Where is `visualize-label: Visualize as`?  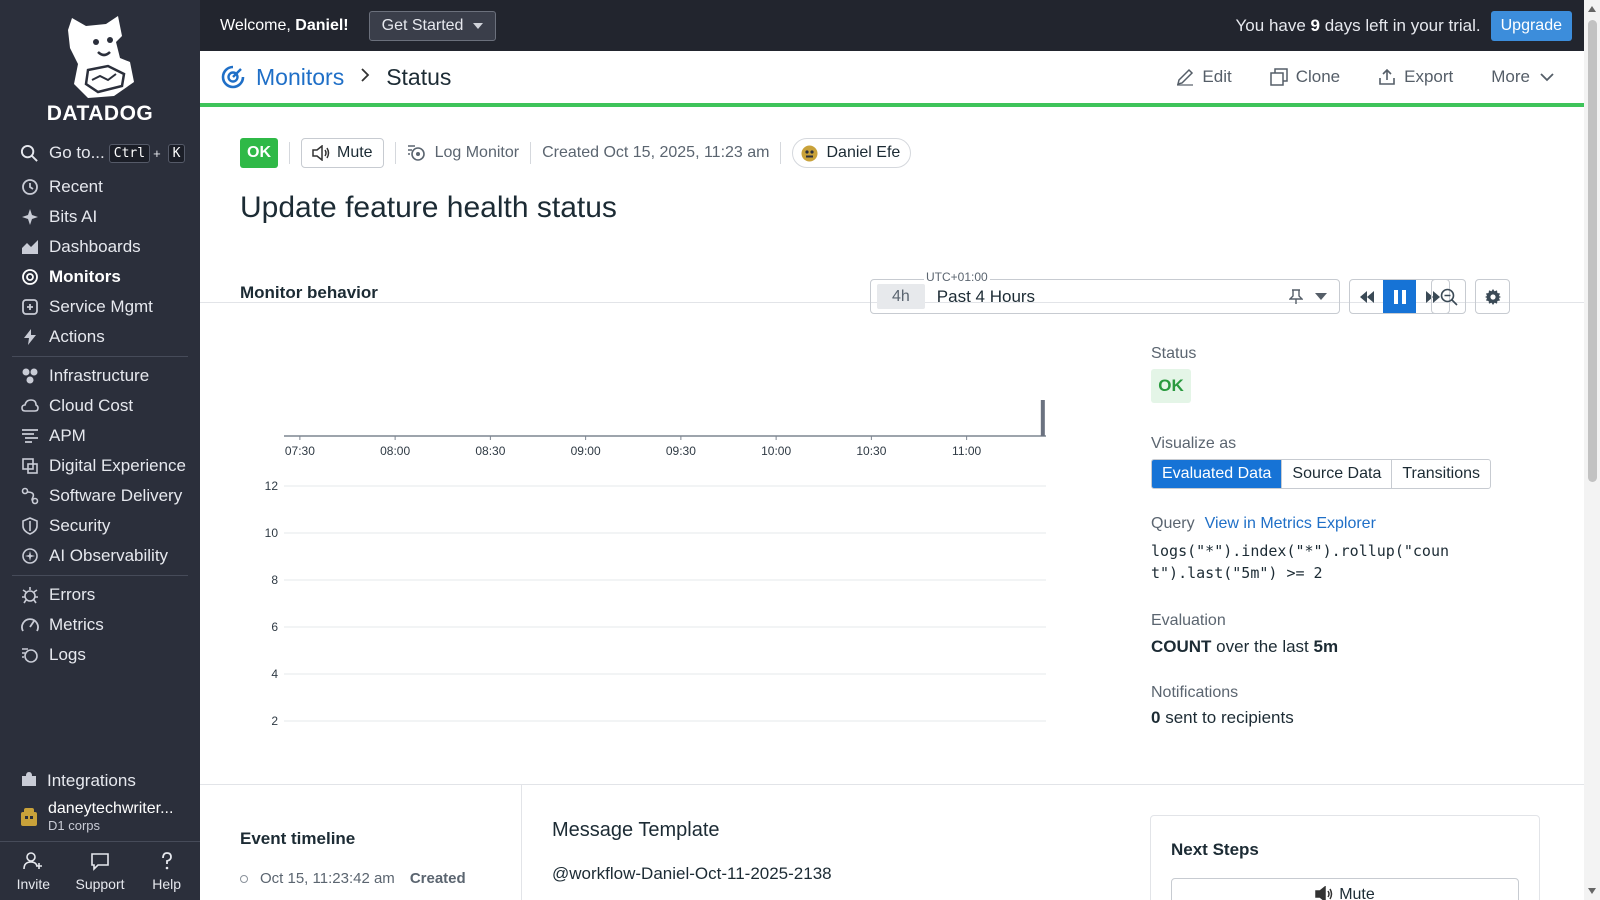
visualize-label: Visualize as is located at coordinates (1194, 443).